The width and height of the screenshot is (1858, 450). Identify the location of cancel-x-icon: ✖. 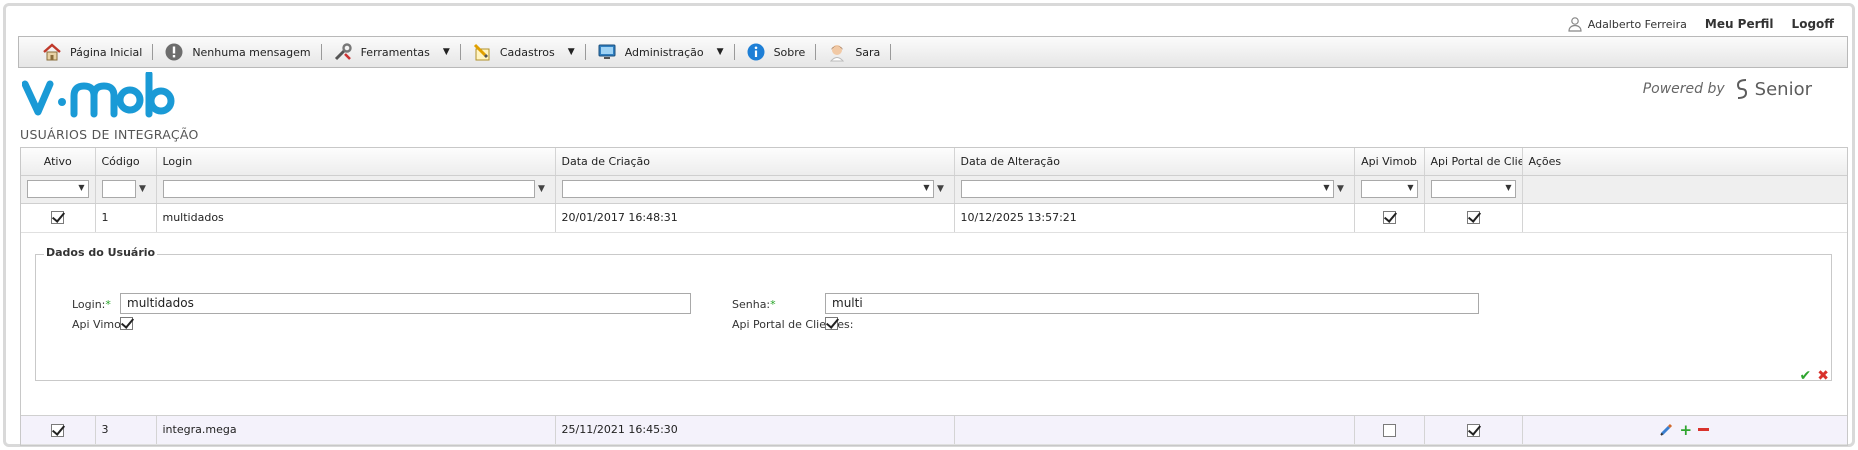
(1823, 376).